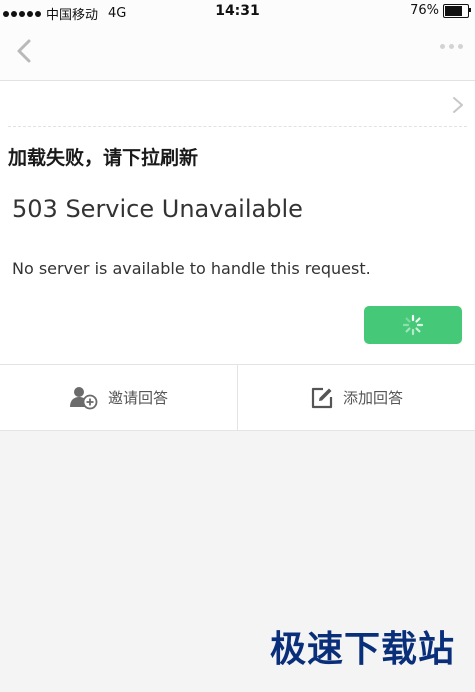 Image resolution: width=475 pixels, height=692 pixels. Describe the element at coordinates (137, 398) in the screenshot. I see `invite-answer-label: 邀请回答` at that location.